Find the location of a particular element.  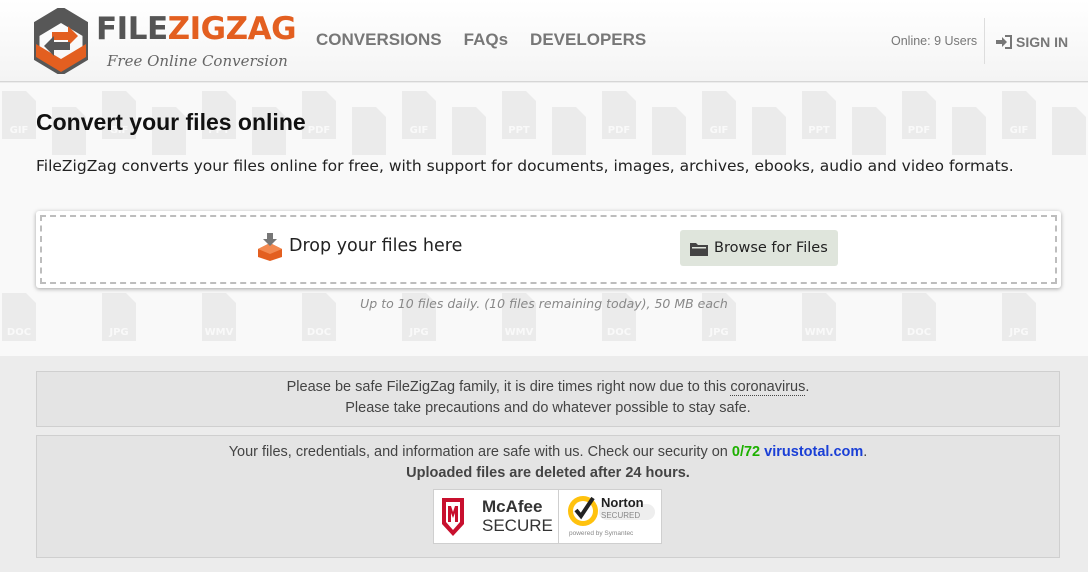

header-divider is located at coordinates (984, 41).